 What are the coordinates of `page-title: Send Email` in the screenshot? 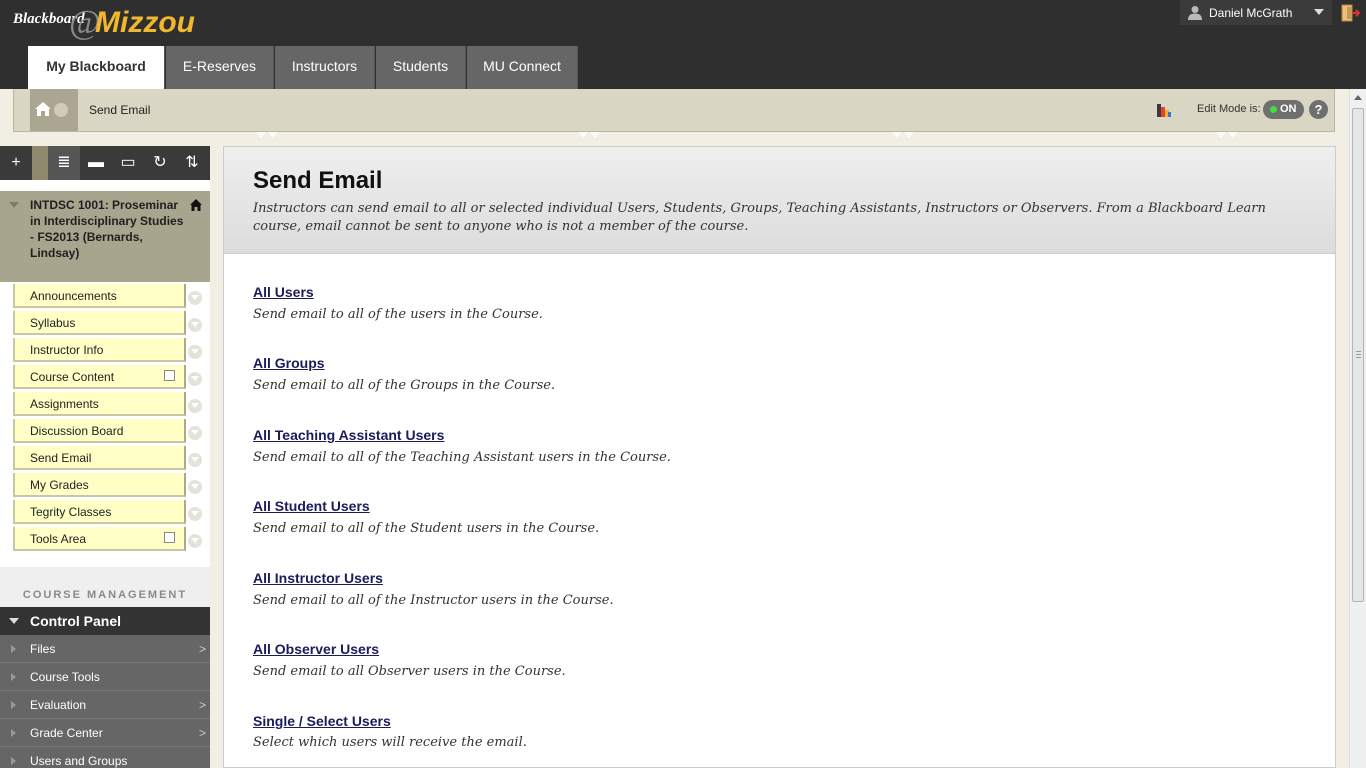 It's located at (318, 180).